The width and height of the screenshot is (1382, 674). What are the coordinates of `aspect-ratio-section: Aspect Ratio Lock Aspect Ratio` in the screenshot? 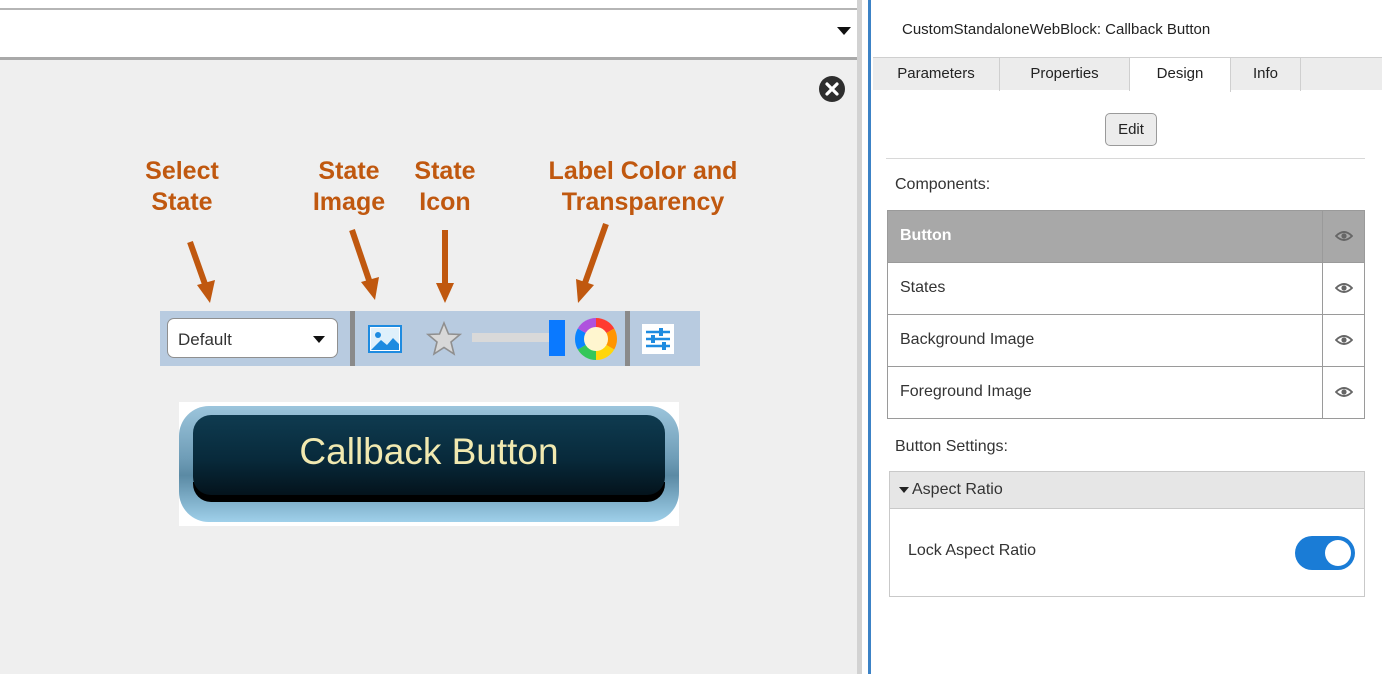 It's located at (1127, 534).